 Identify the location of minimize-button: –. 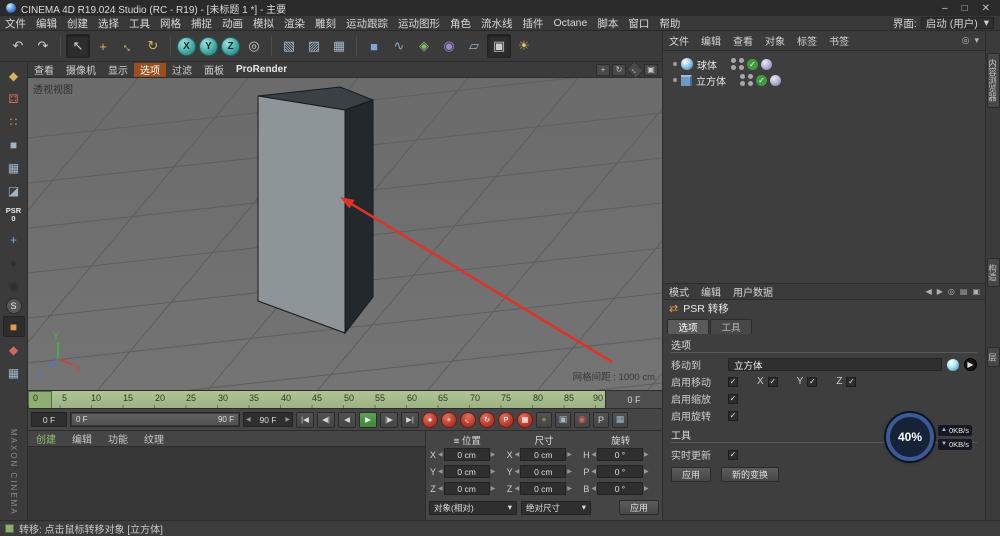
(945, 8).